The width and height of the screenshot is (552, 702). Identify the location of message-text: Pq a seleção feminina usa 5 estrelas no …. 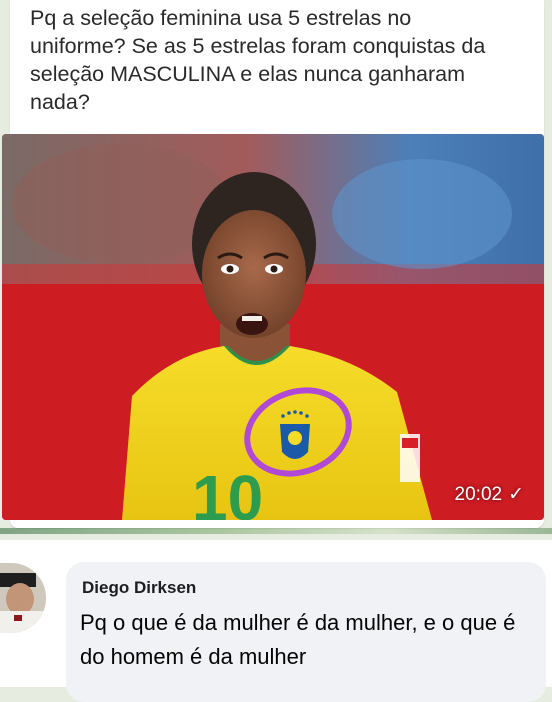
(258, 60).